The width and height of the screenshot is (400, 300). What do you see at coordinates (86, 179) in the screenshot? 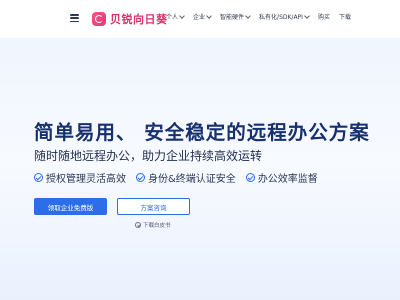
I see `feature-label: 授权管理灵活高效` at bounding box center [86, 179].